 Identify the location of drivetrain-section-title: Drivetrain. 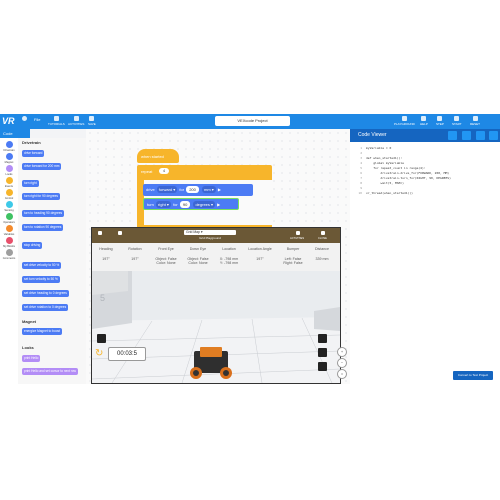
(31, 142).